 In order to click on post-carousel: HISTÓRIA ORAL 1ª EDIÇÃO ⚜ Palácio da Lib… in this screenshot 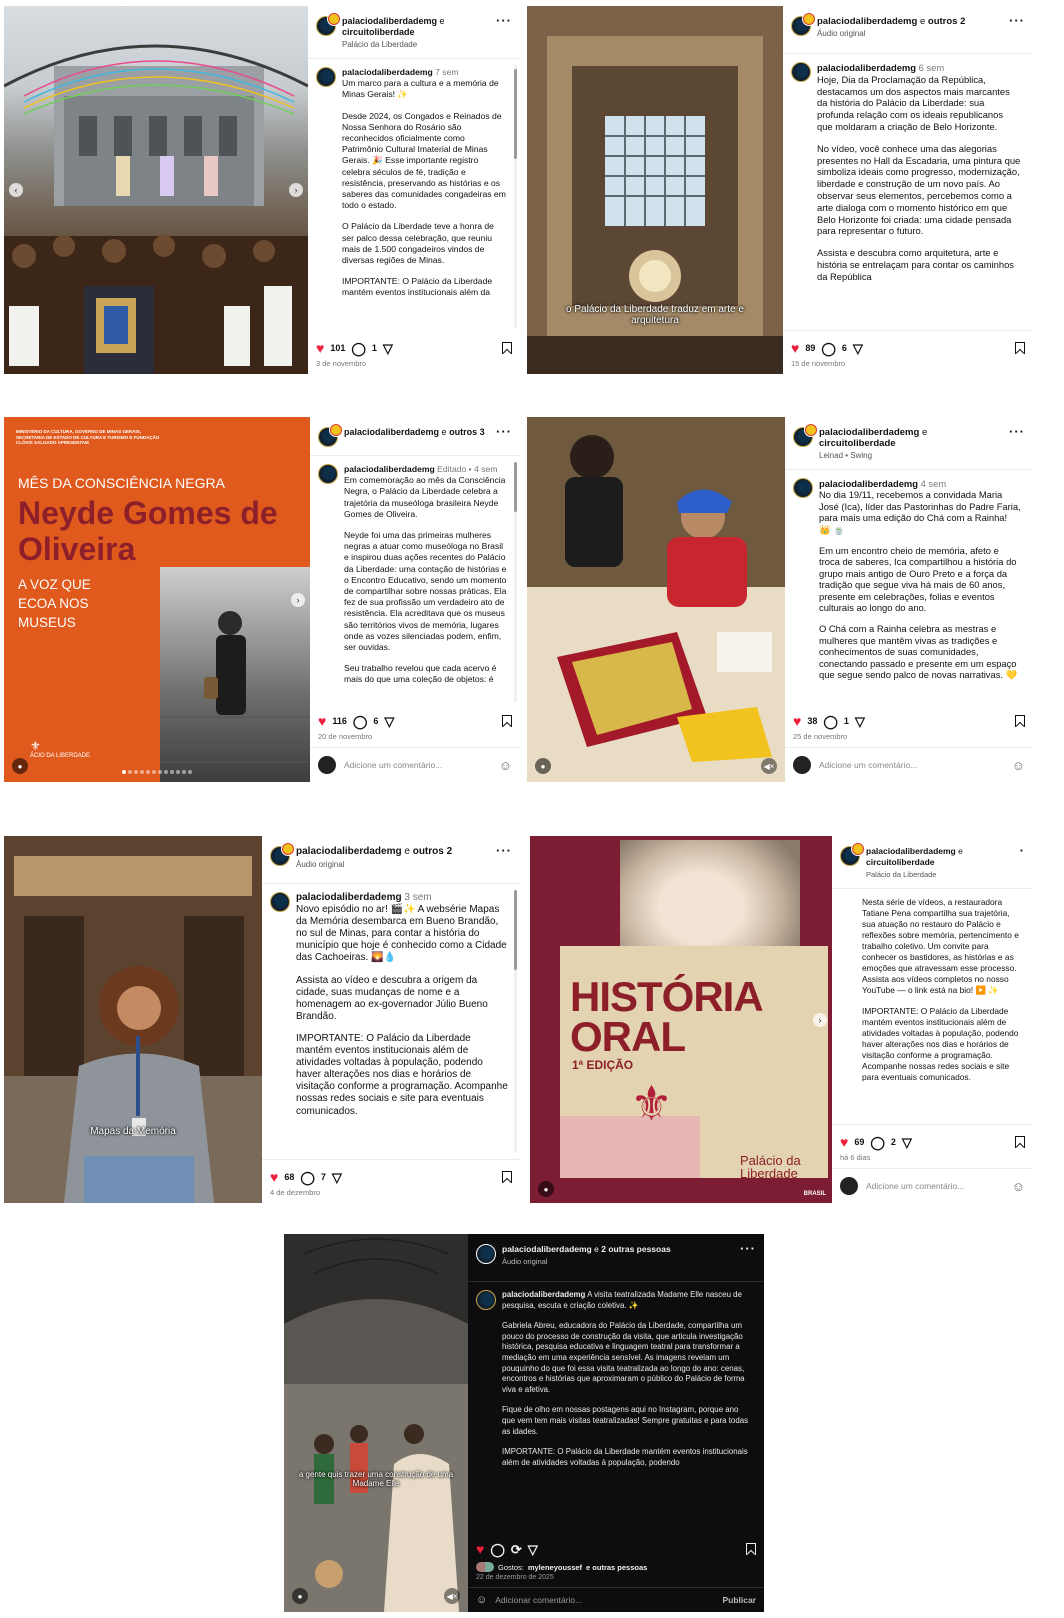, I will do `click(681, 1019)`.